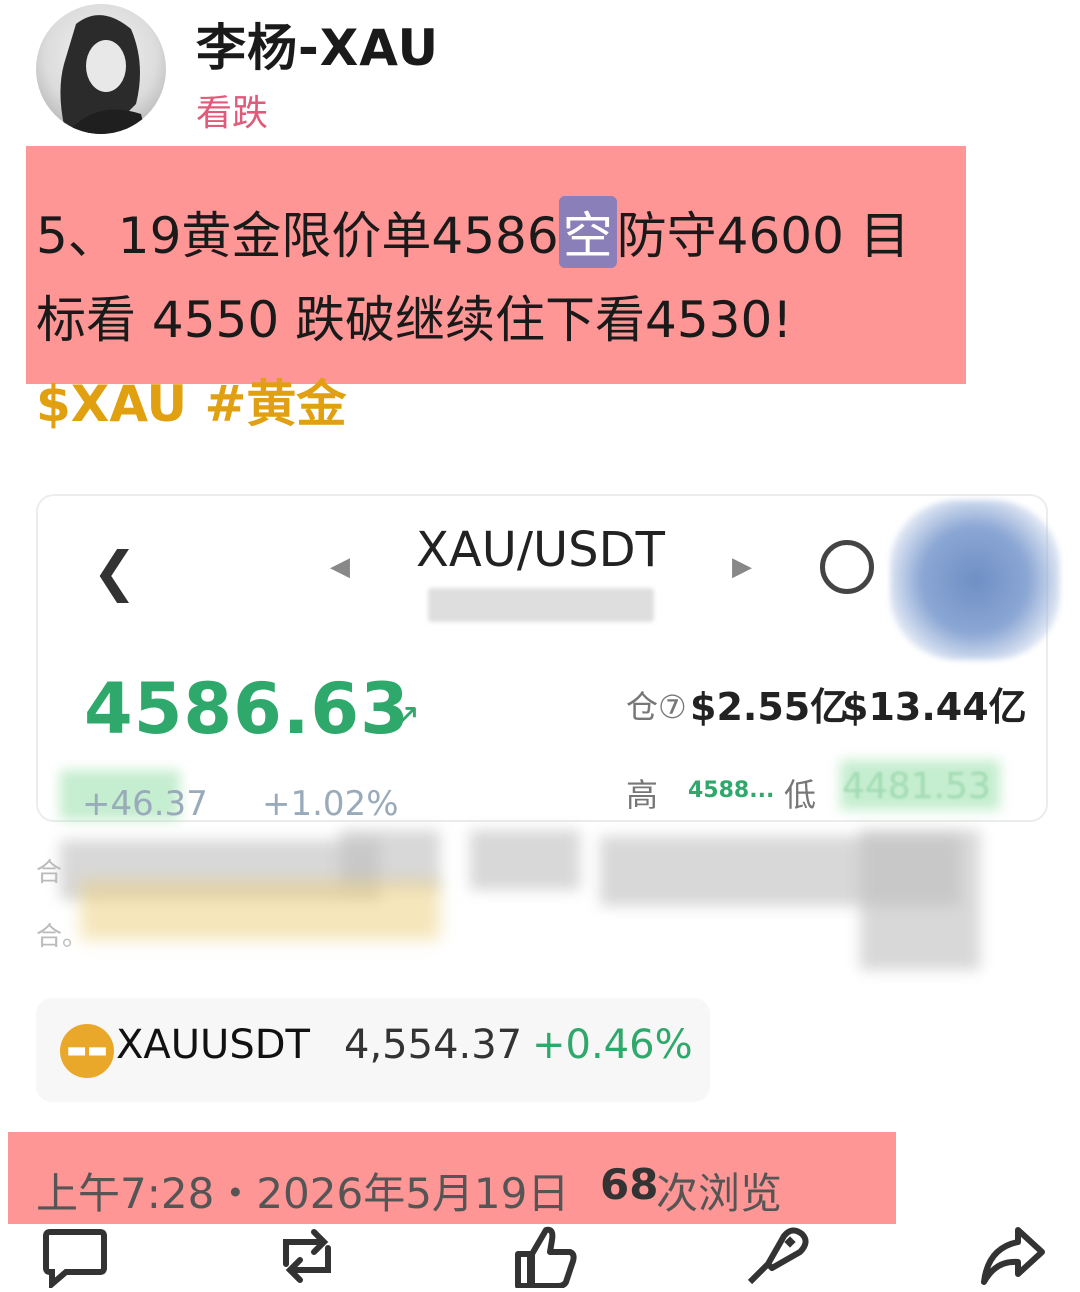 The height and width of the screenshot is (1292, 1080). What do you see at coordinates (1013, 1256) in the screenshot?
I see `share-icon` at bounding box center [1013, 1256].